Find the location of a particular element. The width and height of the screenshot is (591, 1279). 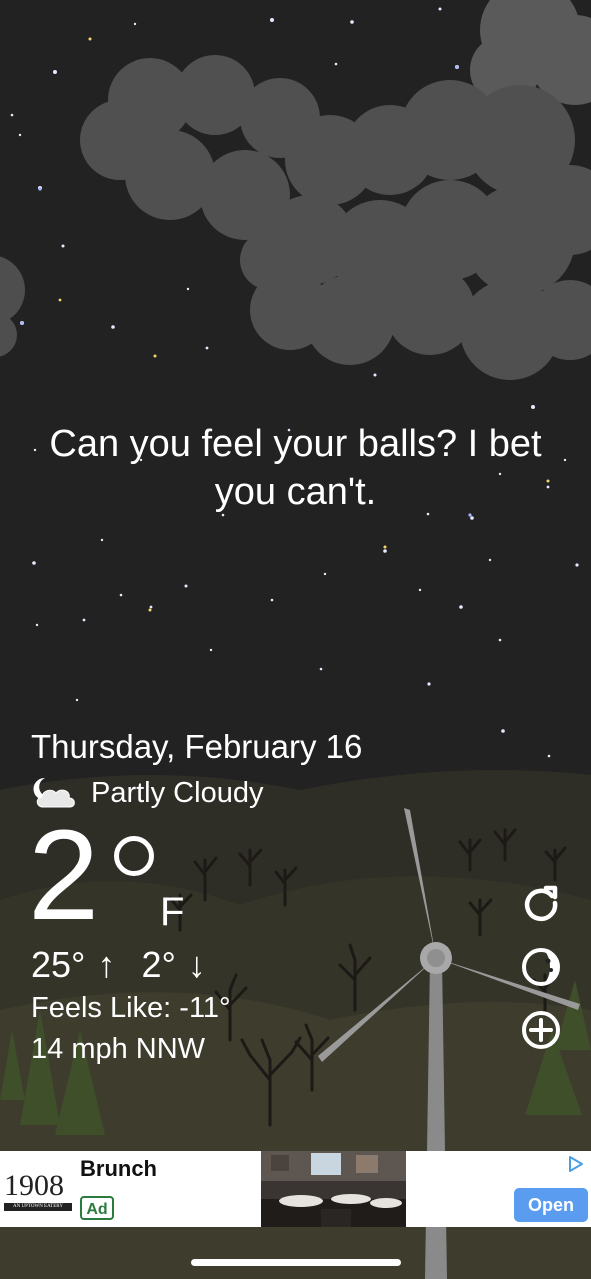

add-icon is located at coordinates (541, 1030).